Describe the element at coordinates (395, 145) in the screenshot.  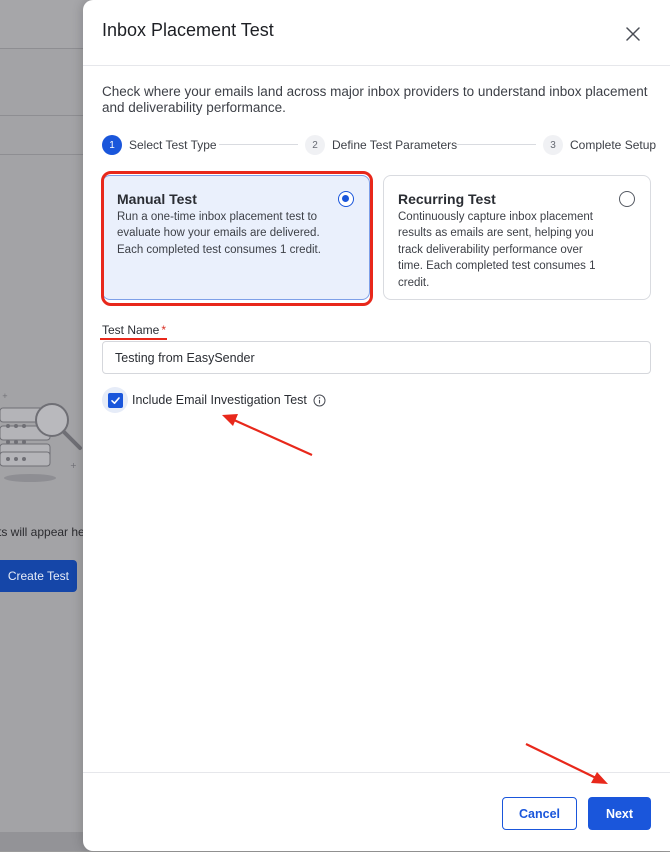
I see `step-label: Define Test Parameters` at that location.